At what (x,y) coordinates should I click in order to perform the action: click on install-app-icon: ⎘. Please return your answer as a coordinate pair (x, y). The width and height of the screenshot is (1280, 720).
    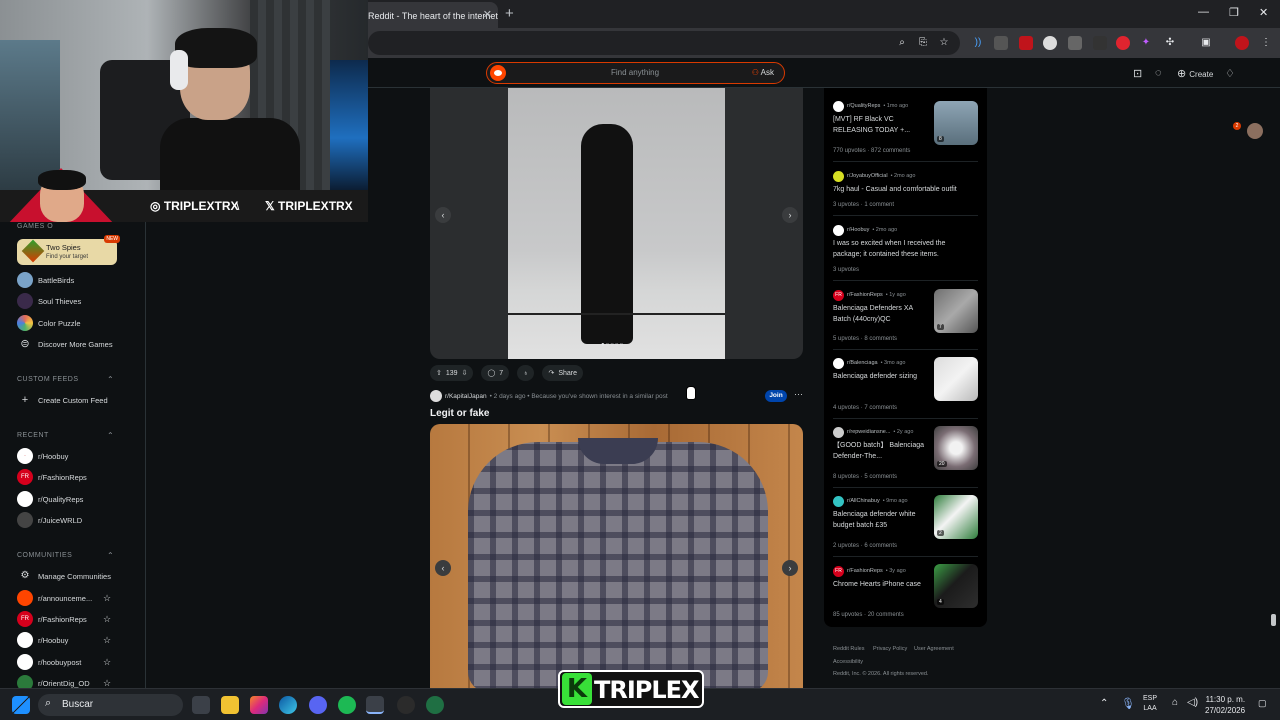
    Looking at the image, I should click on (923, 43).